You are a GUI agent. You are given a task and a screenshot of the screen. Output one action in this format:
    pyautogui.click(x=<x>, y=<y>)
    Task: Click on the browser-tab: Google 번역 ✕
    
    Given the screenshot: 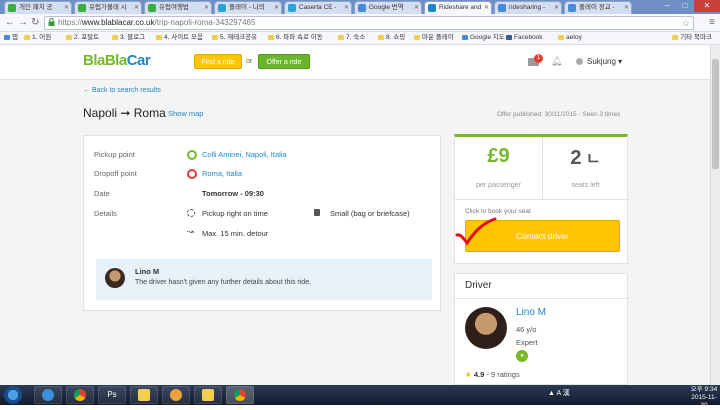 What is the action you would take?
    pyautogui.click(x=388, y=7)
    